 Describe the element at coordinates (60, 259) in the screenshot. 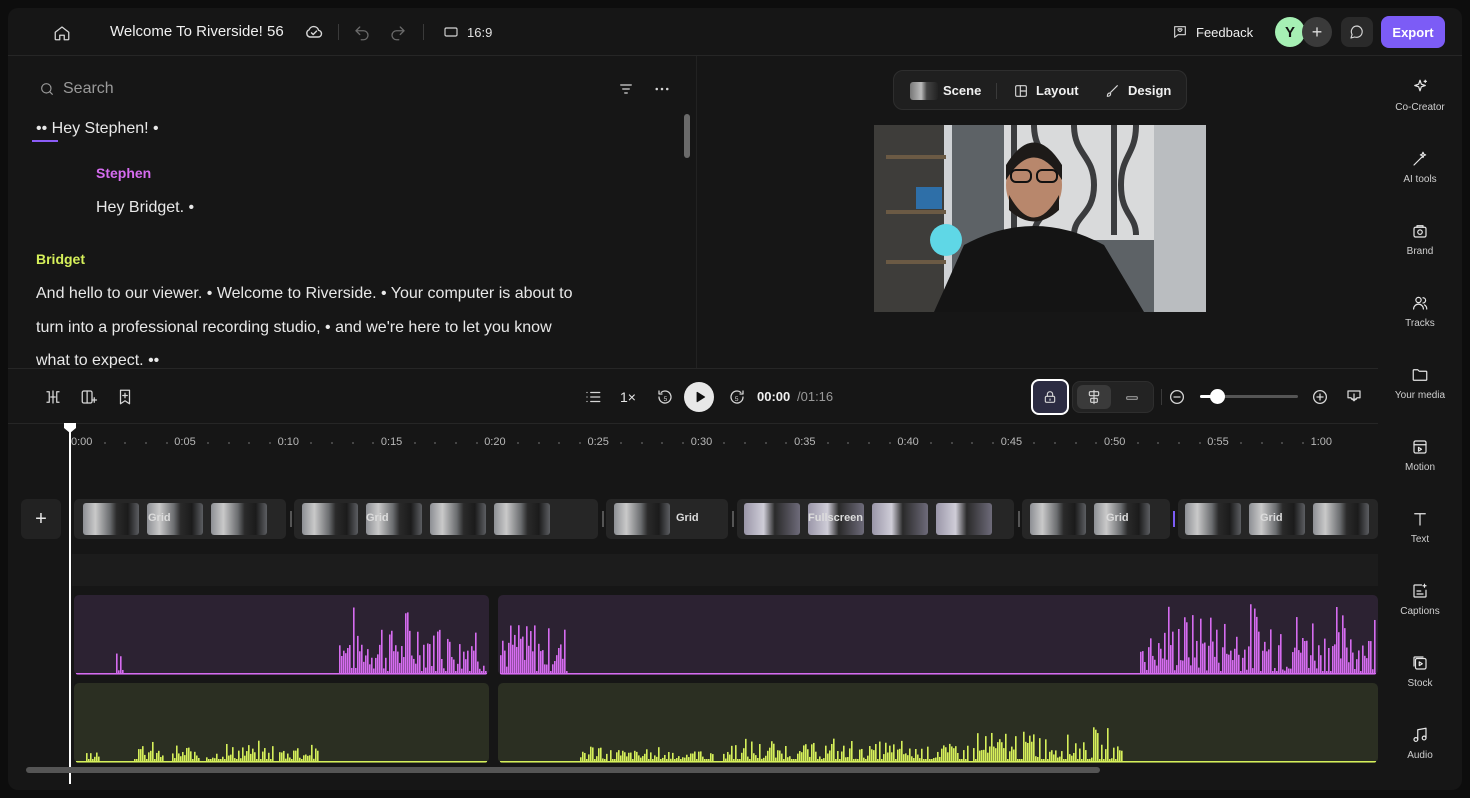

I see `speaker-name-bridget: Bridget` at that location.